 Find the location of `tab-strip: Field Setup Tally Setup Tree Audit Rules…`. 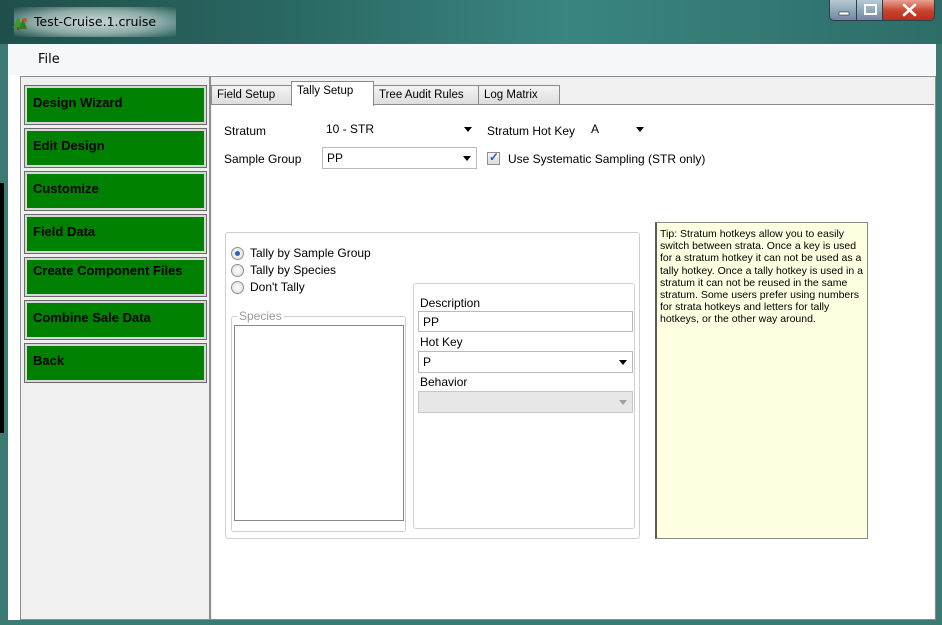

tab-strip: Field Setup Tally Setup Tree Audit Rules… is located at coordinates (571, 93).